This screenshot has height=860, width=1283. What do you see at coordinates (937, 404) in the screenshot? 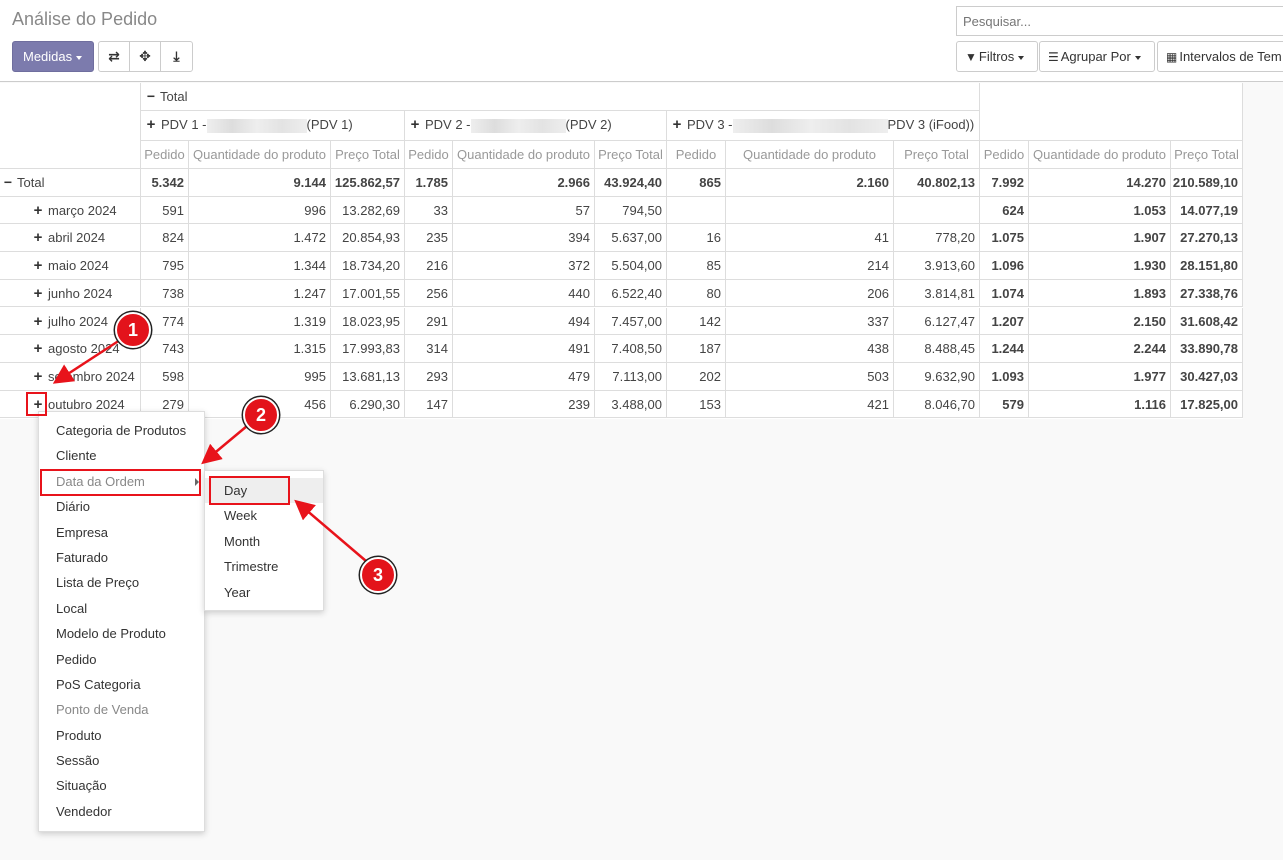
I see `pivot-cell: 8.046,70` at bounding box center [937, 404].